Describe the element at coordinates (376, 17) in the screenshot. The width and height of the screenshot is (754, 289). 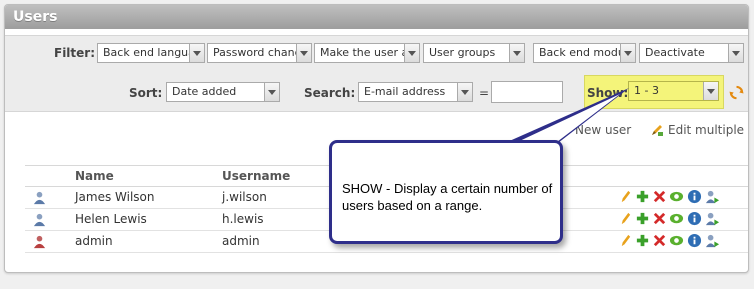
I see `panel-title: Users` at that location.